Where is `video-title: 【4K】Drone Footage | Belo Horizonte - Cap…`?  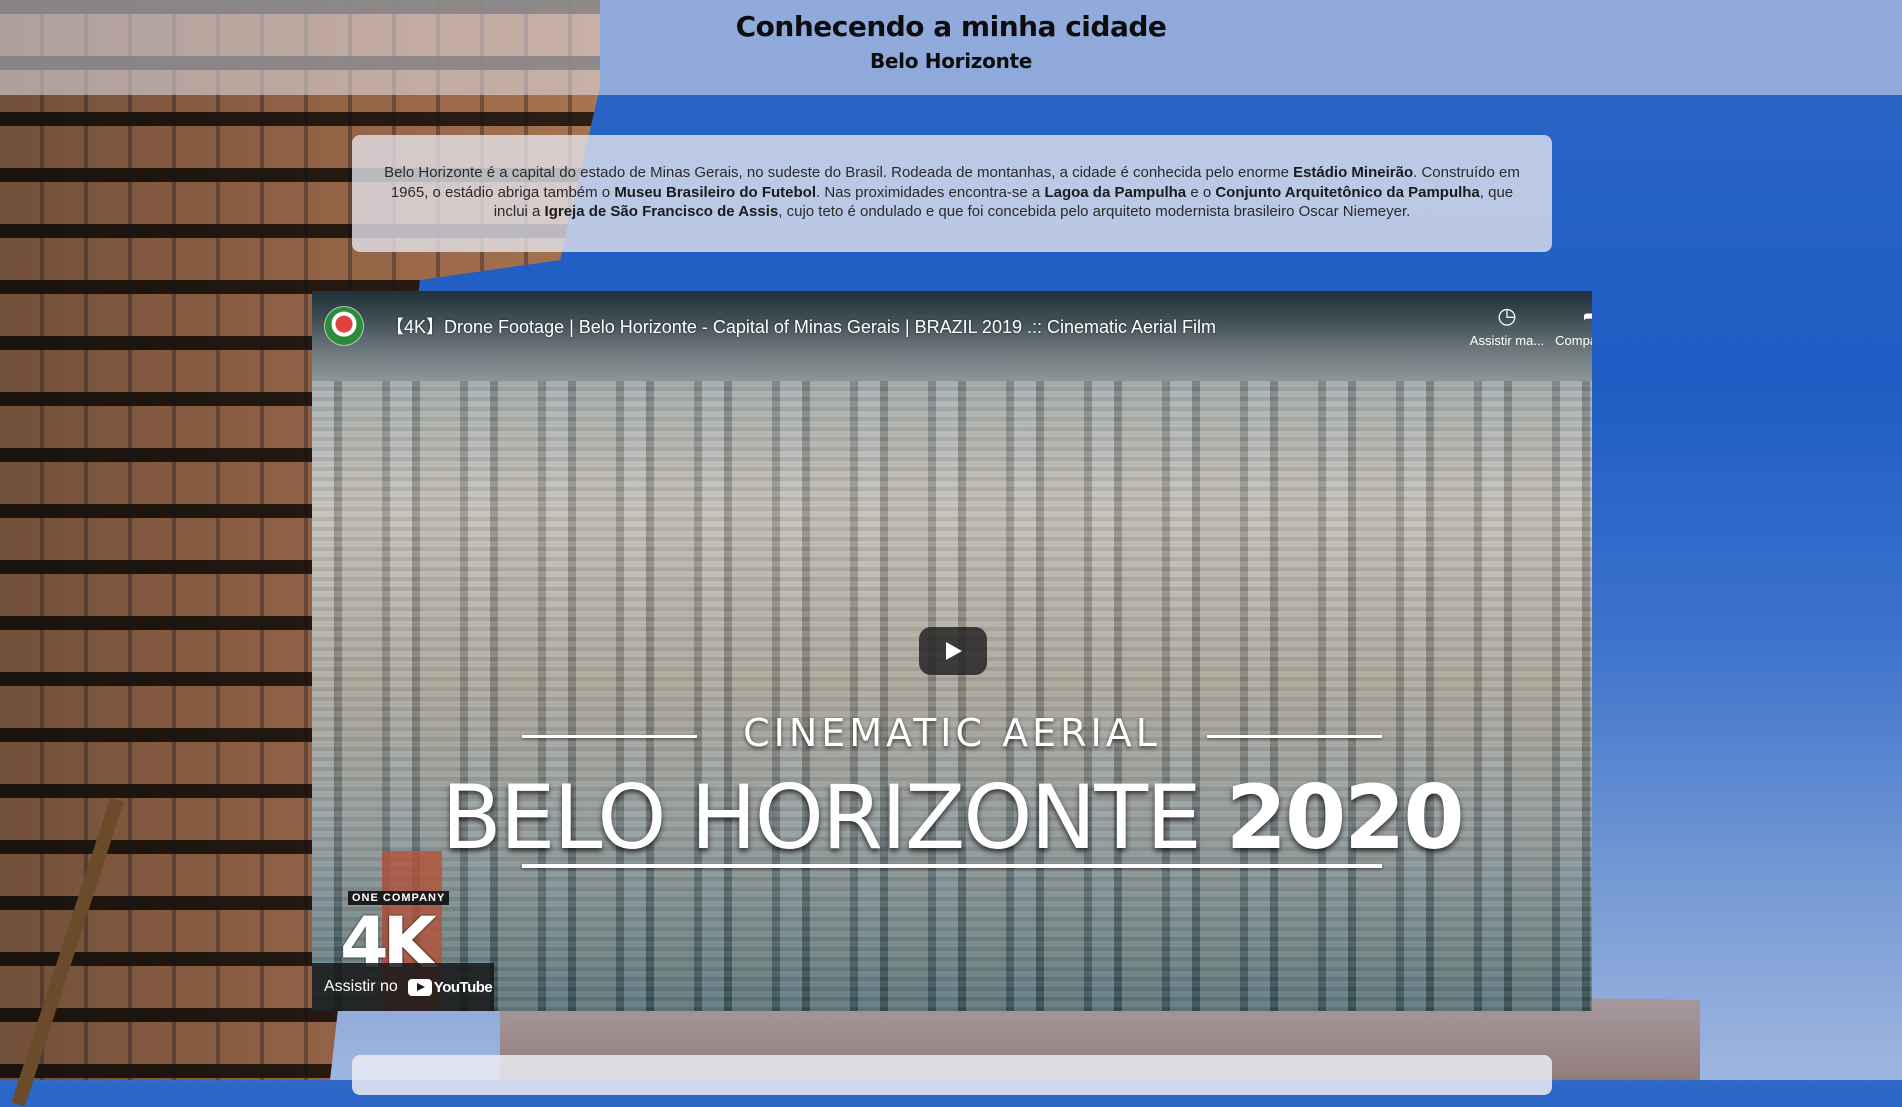 video-title: 【4K】Drone Footage | Belo Horizonte - Cap… is located at coordinates (801, 326).